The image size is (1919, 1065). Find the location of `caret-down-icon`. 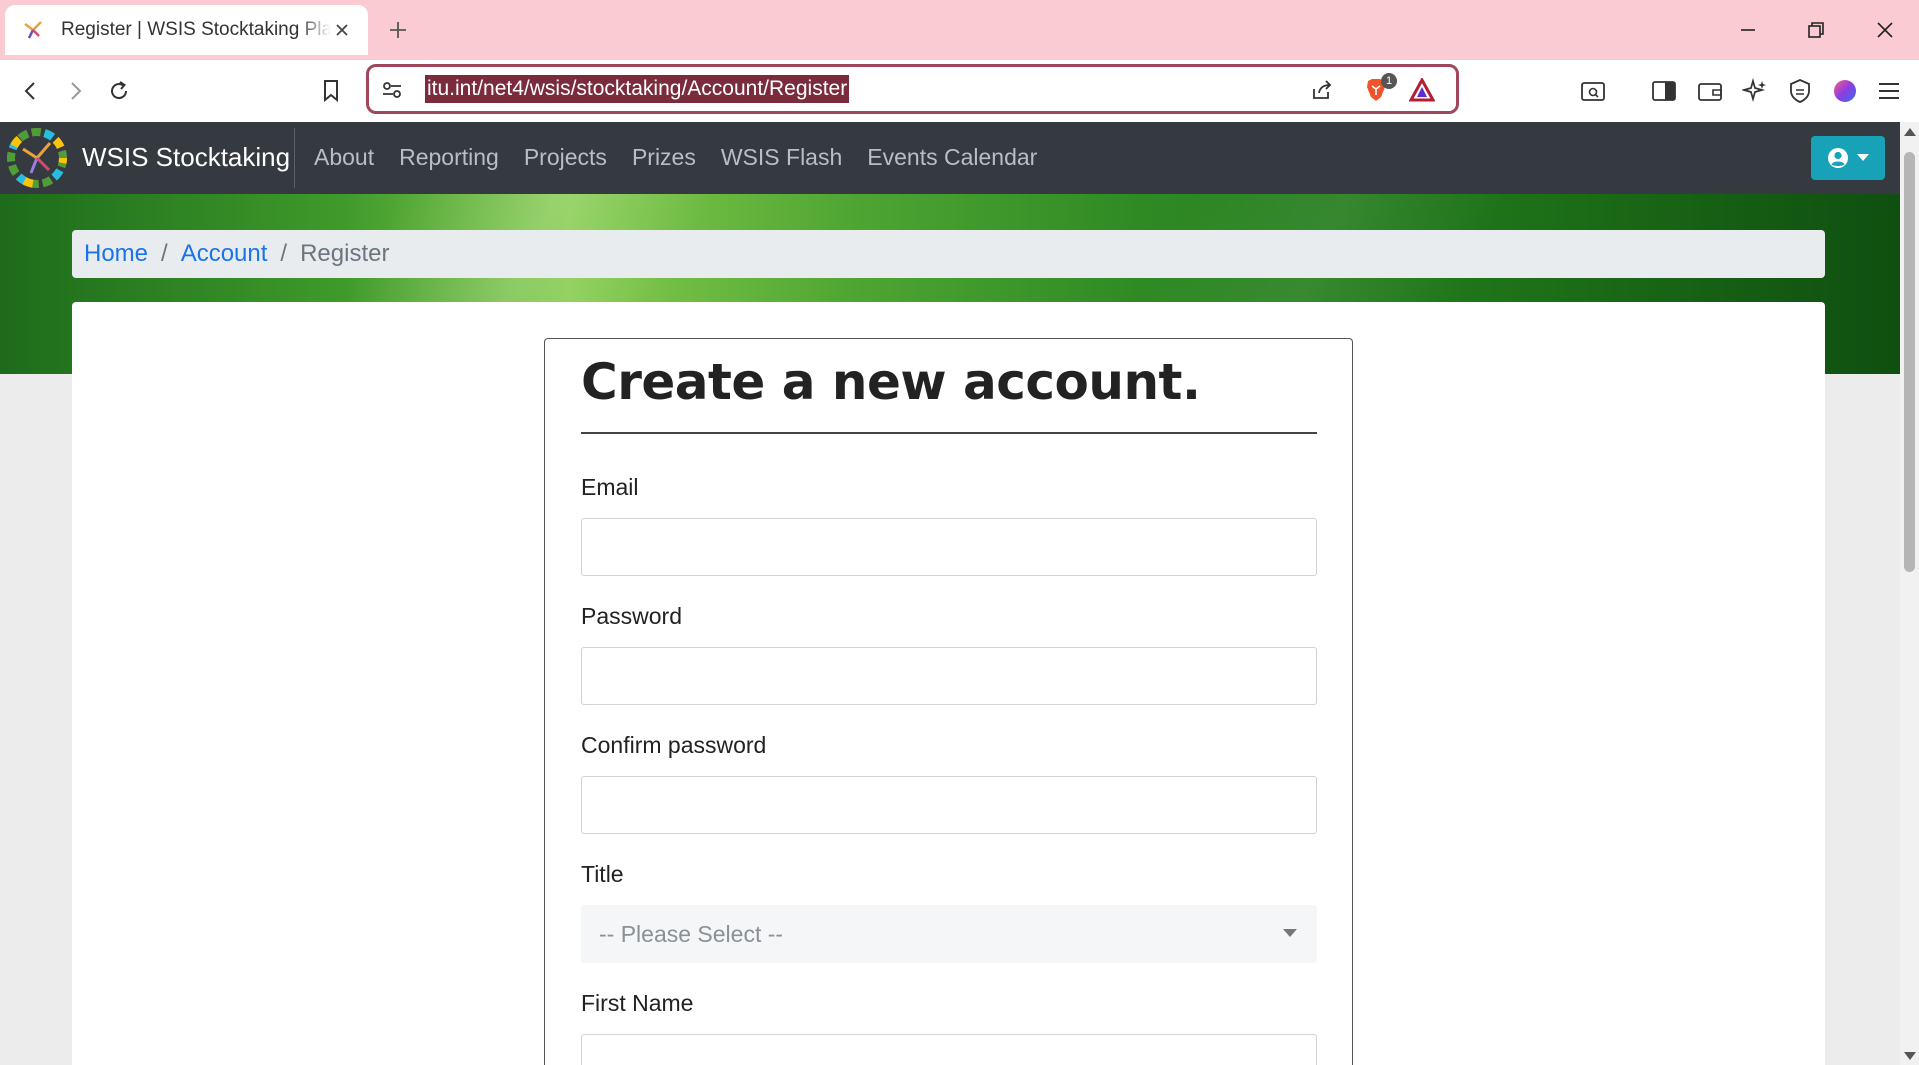

caret-down-icon is located at coordinates (1863, 157).